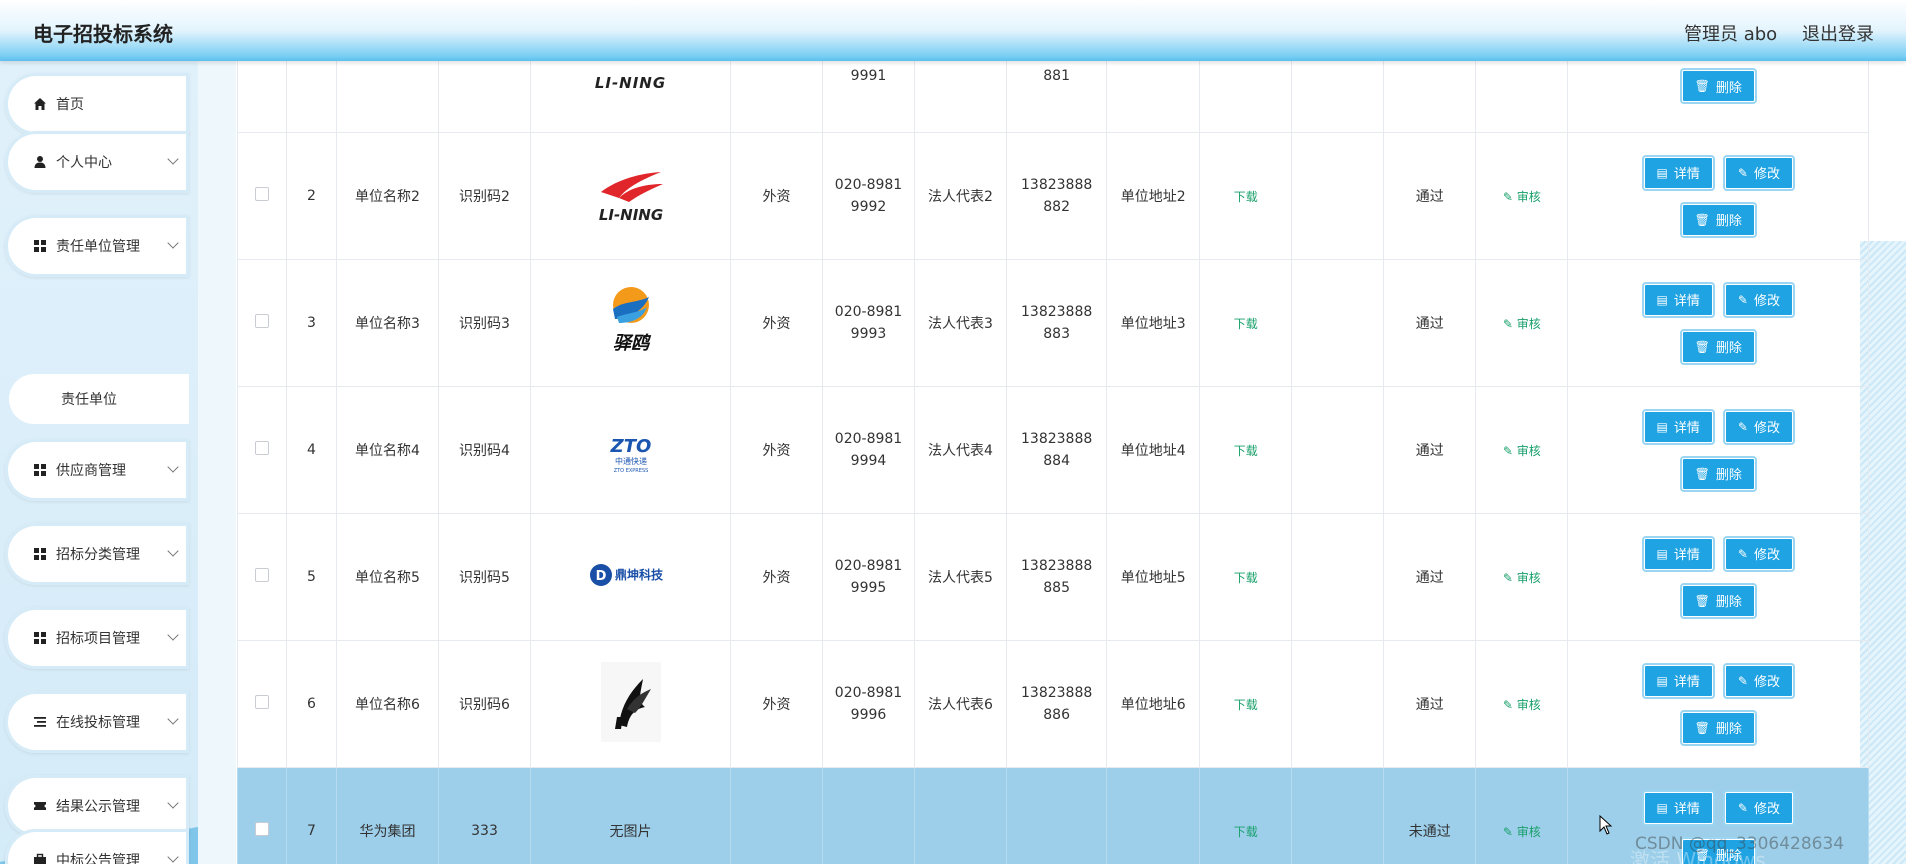 This screenshot has width=1906, height=864. I want to click on table-cell: 识别码6, so click(484, 704).